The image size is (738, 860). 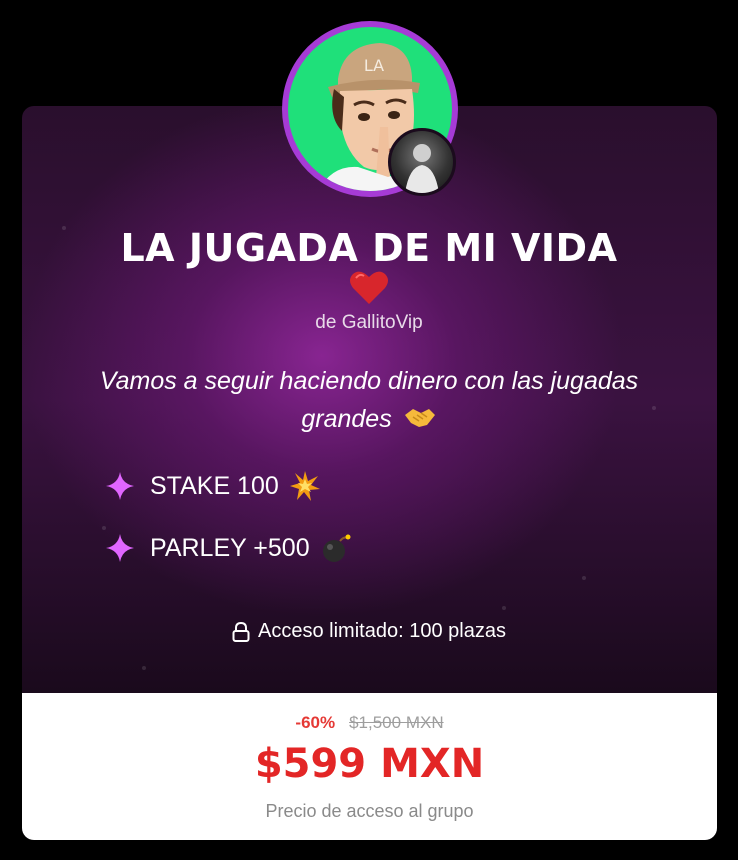 I want to click on bomb-icon, so click(x=336, y=548).